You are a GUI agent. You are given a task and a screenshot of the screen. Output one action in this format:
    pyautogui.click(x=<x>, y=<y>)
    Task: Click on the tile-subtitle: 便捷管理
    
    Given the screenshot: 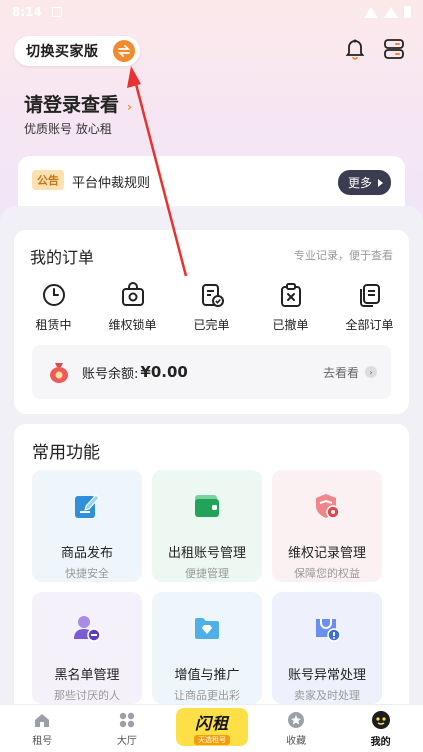 What is the action you would take?
    pyautogui.click(x=207, y=573)
    